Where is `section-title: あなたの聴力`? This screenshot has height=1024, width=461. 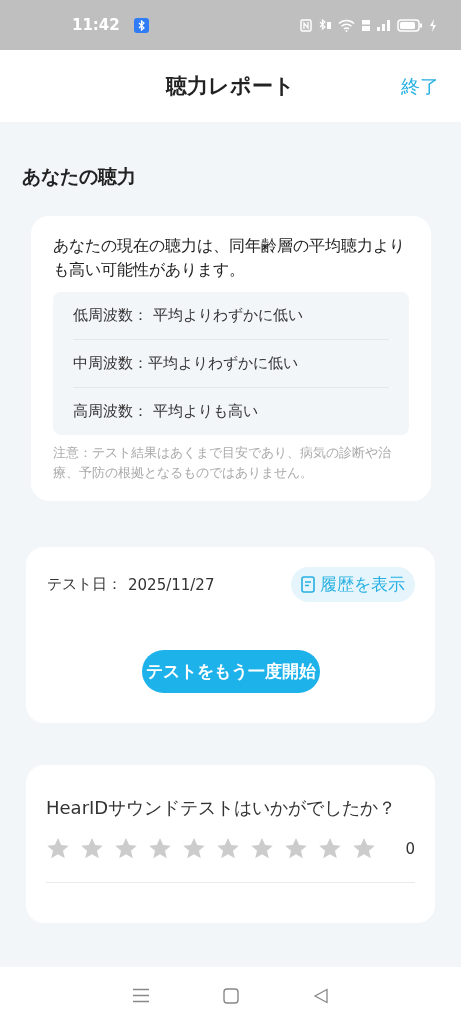 section-title: あなたの聴力 is located at coordinates (79, 176).